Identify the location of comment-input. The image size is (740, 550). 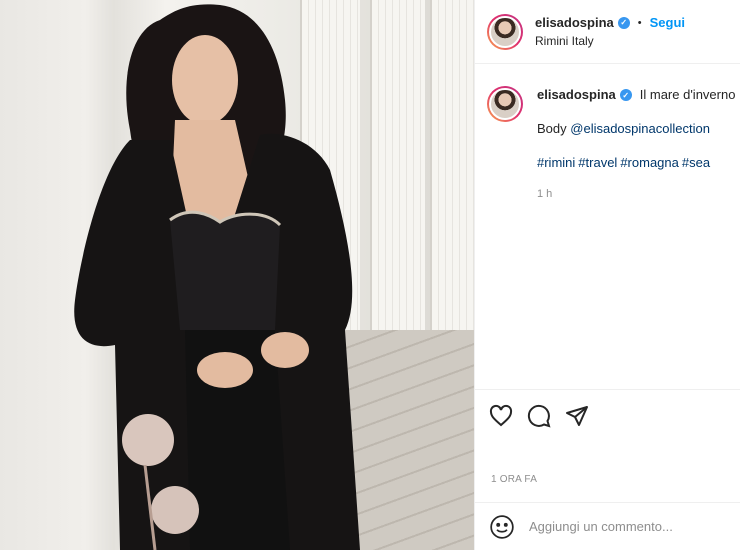
(629, 526).